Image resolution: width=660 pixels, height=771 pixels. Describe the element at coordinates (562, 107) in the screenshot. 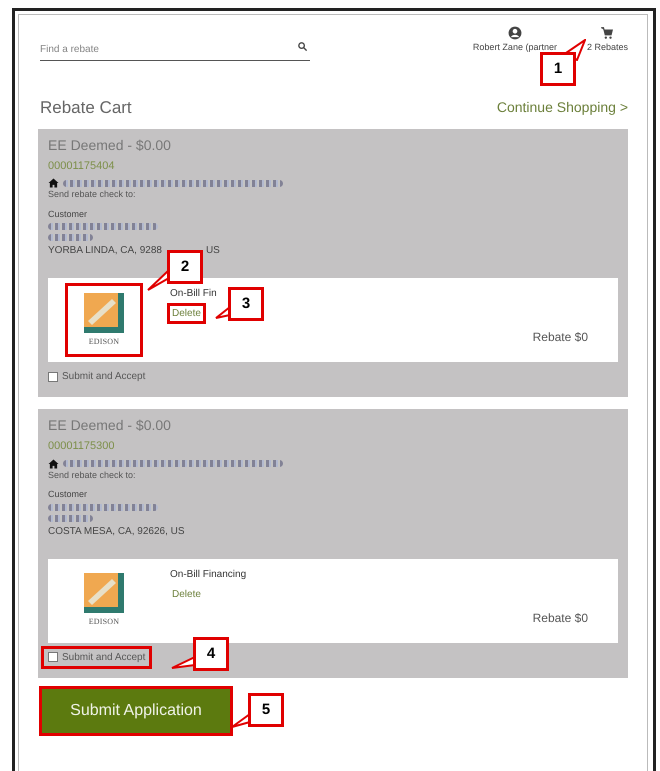

I see `continue-shopping-link: Continue Shopping >` at that location.